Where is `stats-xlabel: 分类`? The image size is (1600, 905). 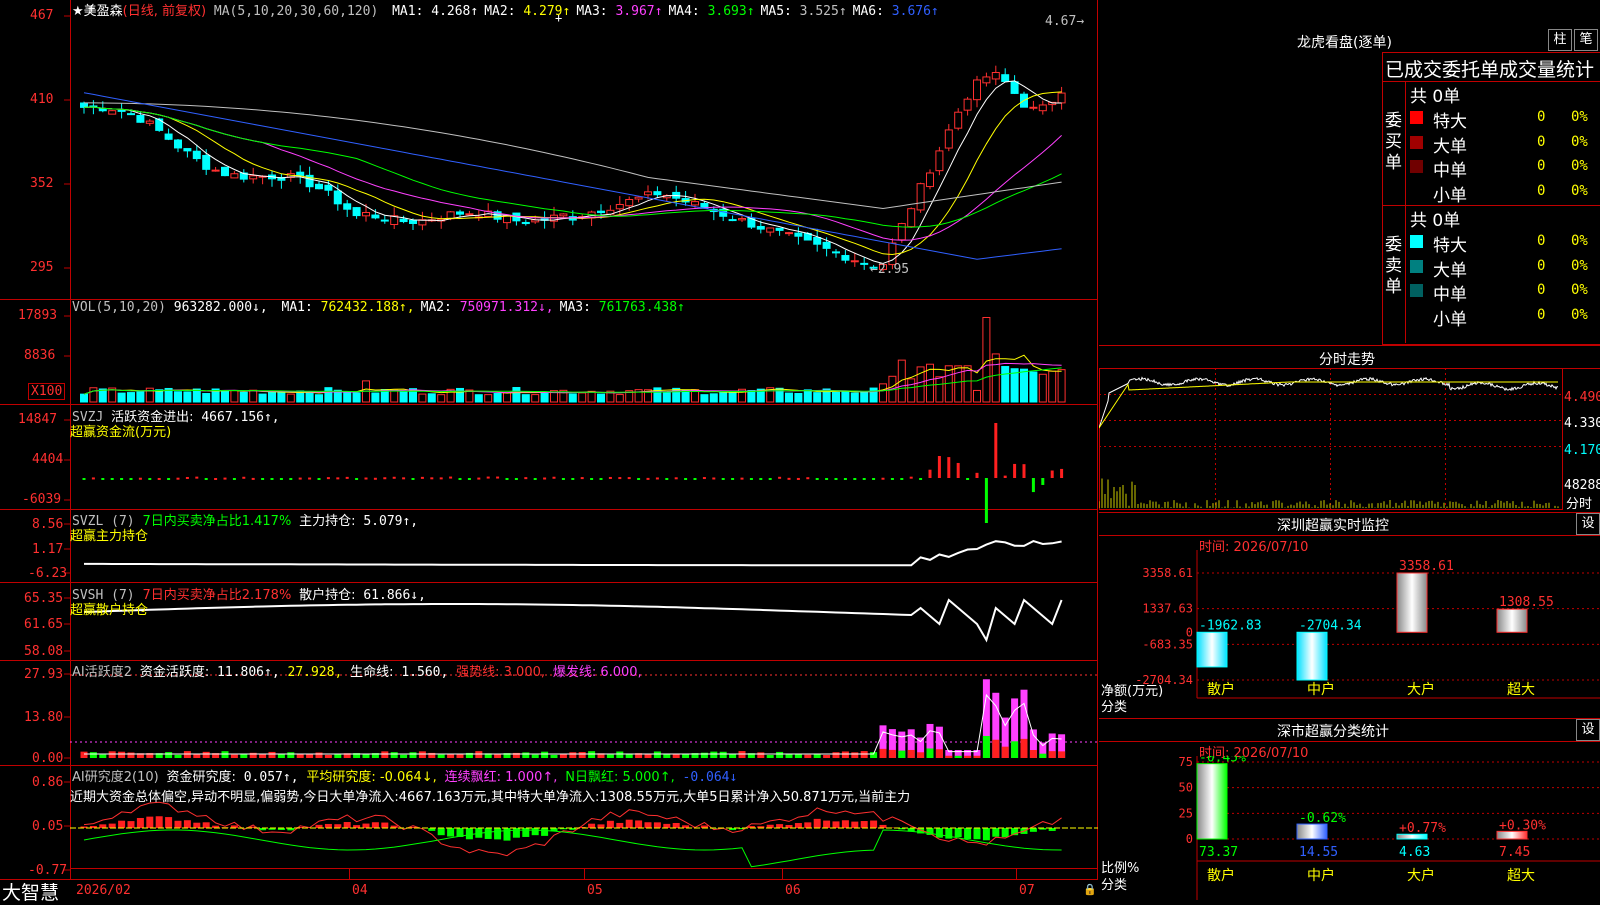 stats-xlabel: 分类 is located at coordinates (1114, 883).